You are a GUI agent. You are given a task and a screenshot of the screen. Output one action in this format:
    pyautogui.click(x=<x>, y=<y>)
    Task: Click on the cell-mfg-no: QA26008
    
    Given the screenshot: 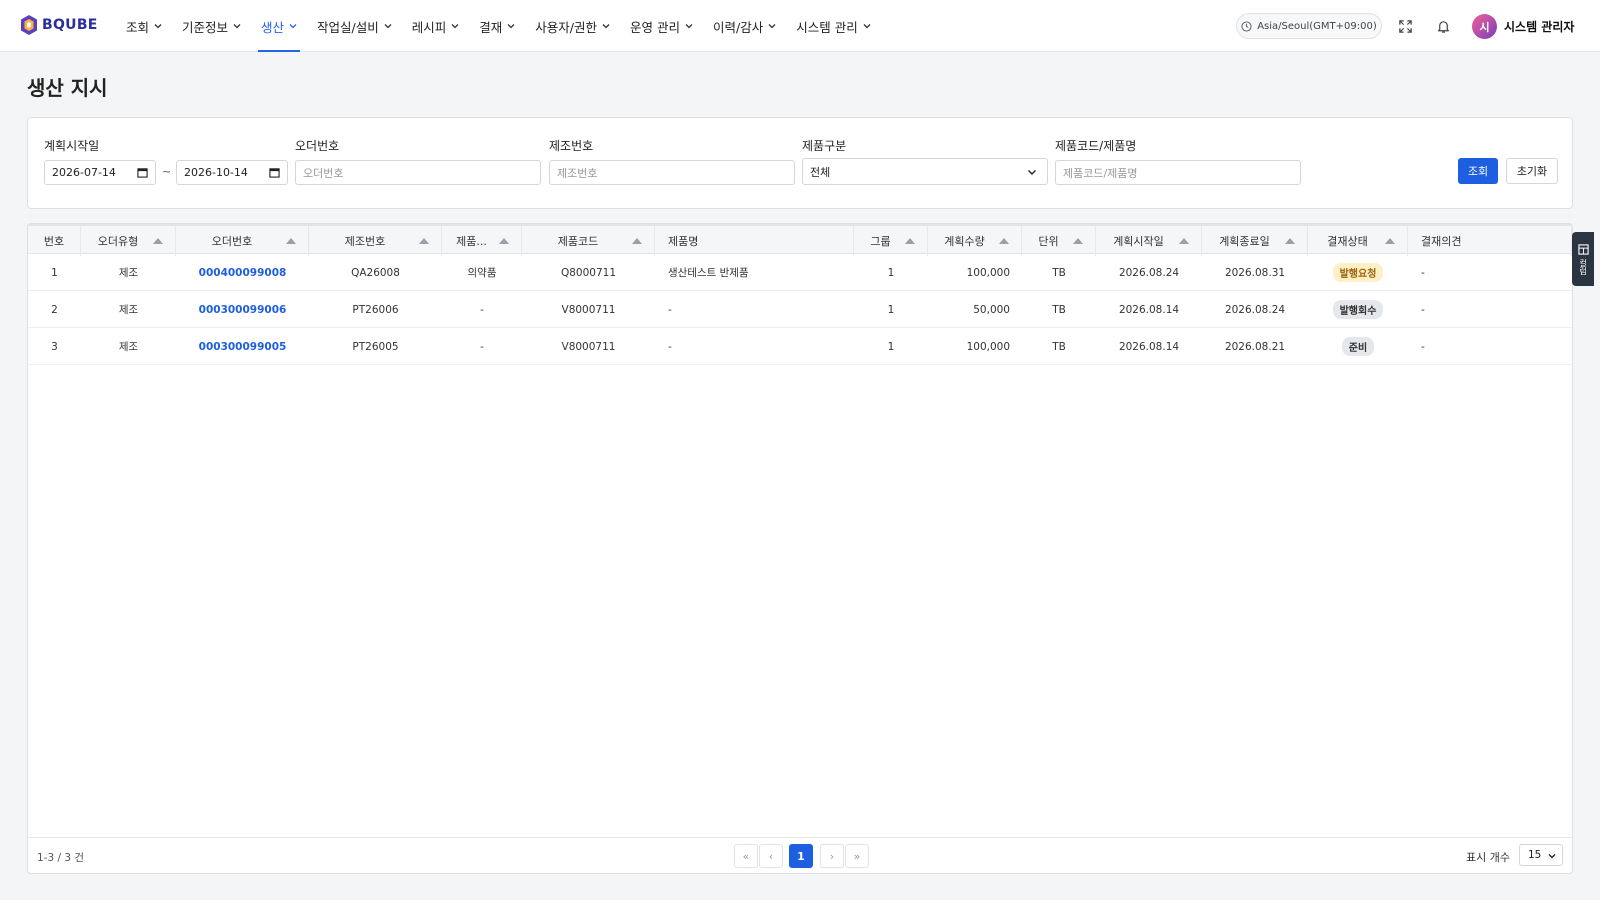 What is the action you would take?
    pyautogui.click(x=375, y=272)
    